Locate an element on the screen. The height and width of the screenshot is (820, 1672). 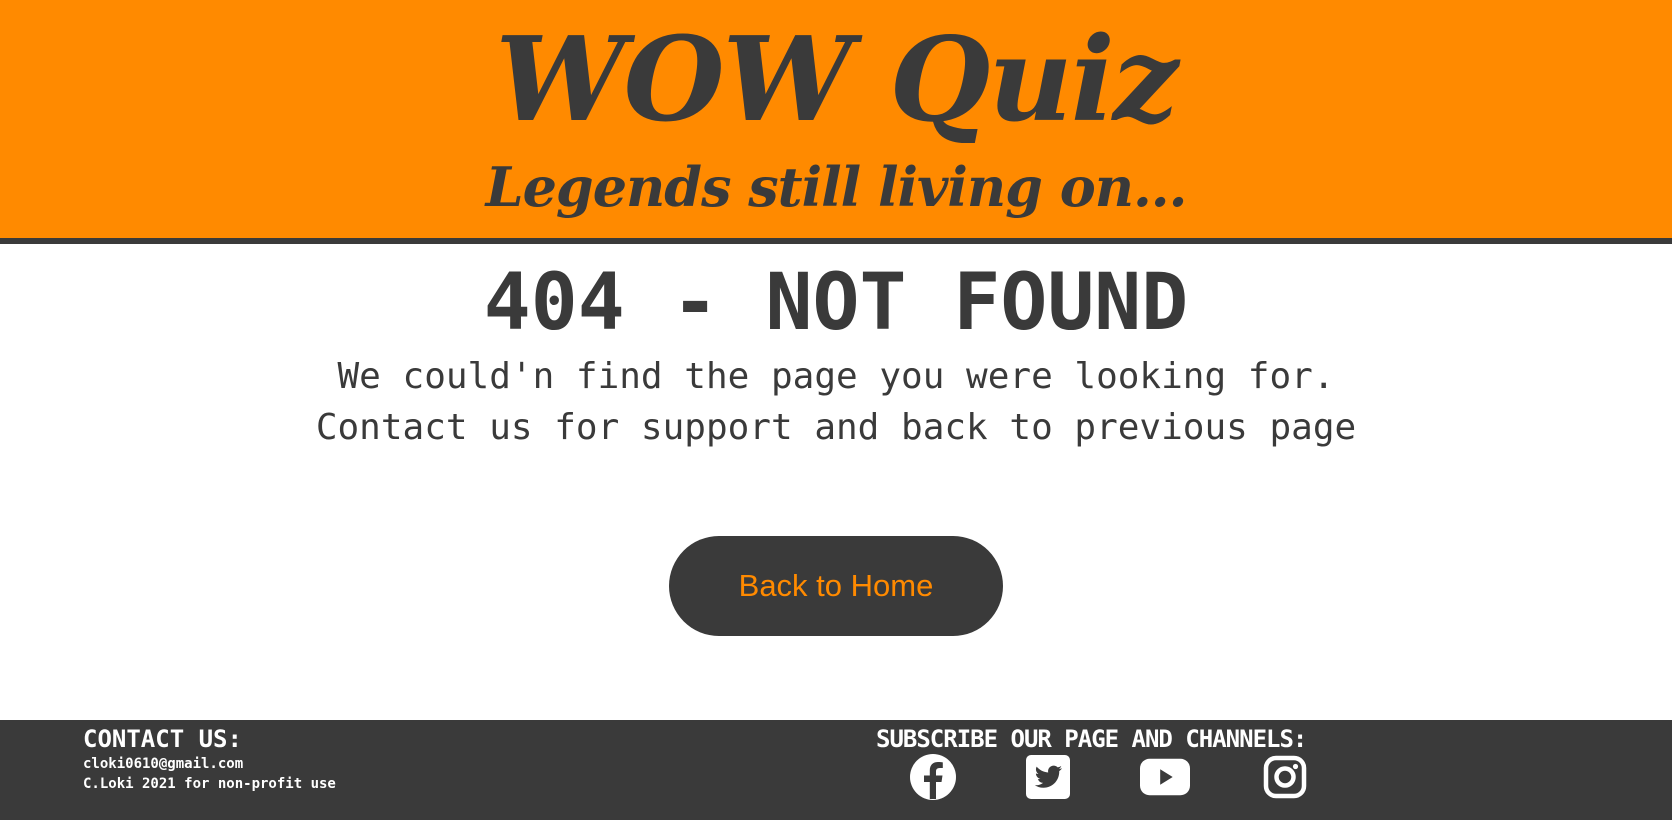
youtube-icon is located at coordinates (1165, 777).